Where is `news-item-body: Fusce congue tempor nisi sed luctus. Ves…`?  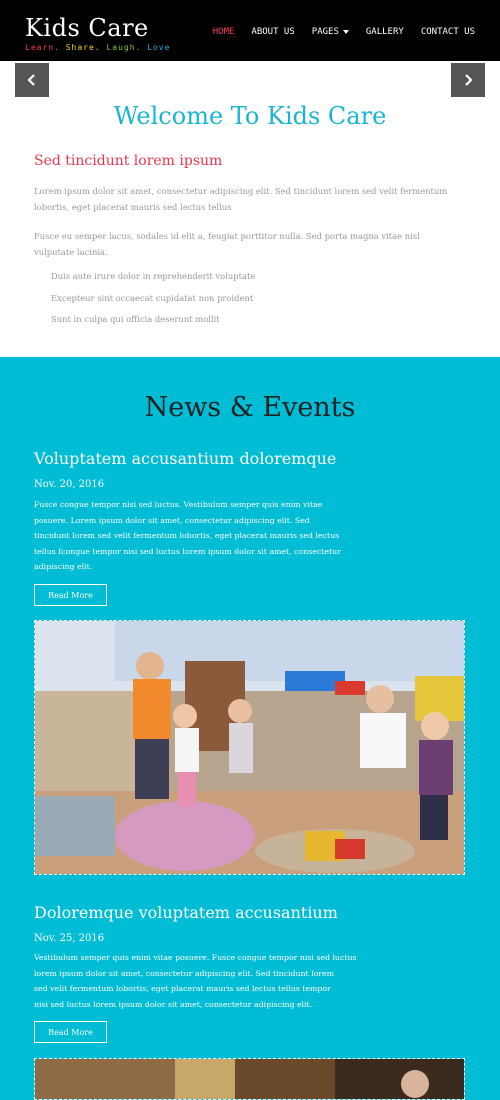 news-item-body: Fusce congue tempor nisi sed luctus. Ves… is located at coordinates (209, 536).